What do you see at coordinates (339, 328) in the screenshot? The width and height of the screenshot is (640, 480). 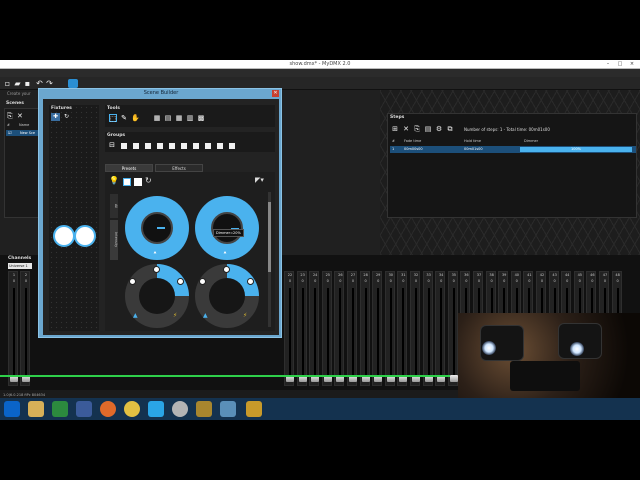 I see `channel-fader: 26 0` at bounding box center [339, 328].